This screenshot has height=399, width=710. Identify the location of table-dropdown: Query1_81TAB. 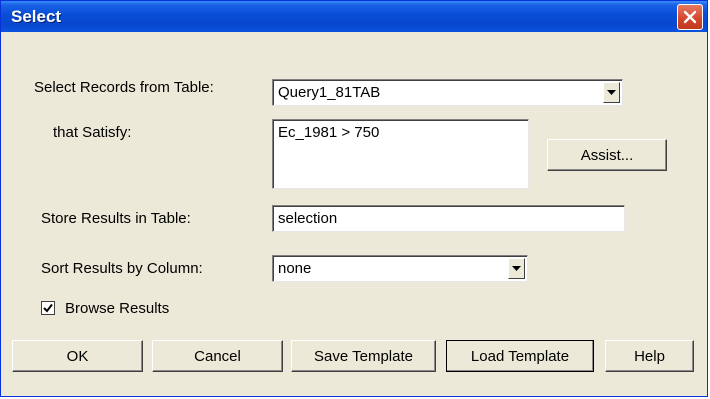
(447, 92).